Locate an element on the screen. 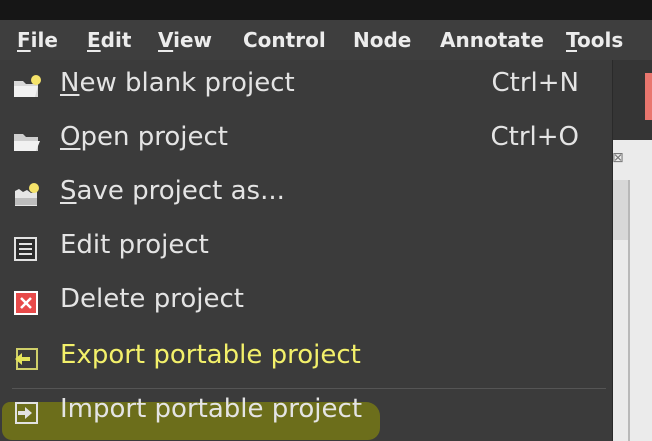 Image resolution: width=652 pixels, height=441 pixels. menu-control: Control is located at coordinates (284, 40).